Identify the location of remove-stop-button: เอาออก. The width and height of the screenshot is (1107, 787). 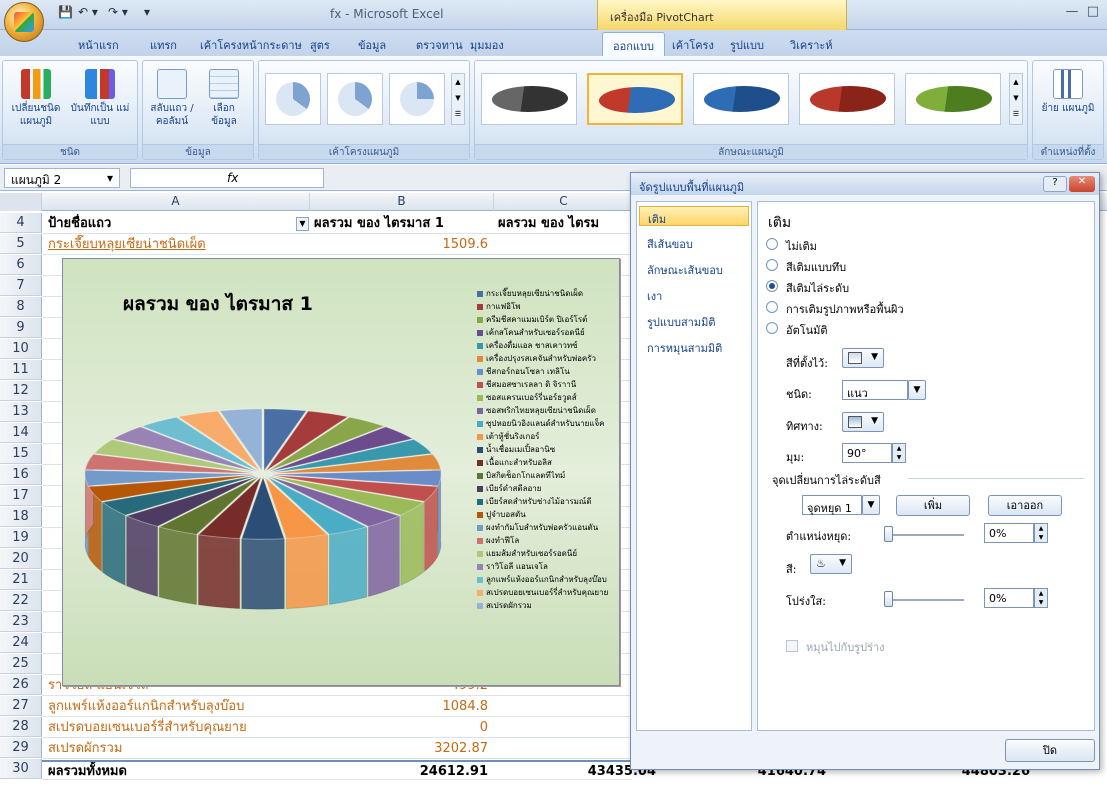
(1025, 505).